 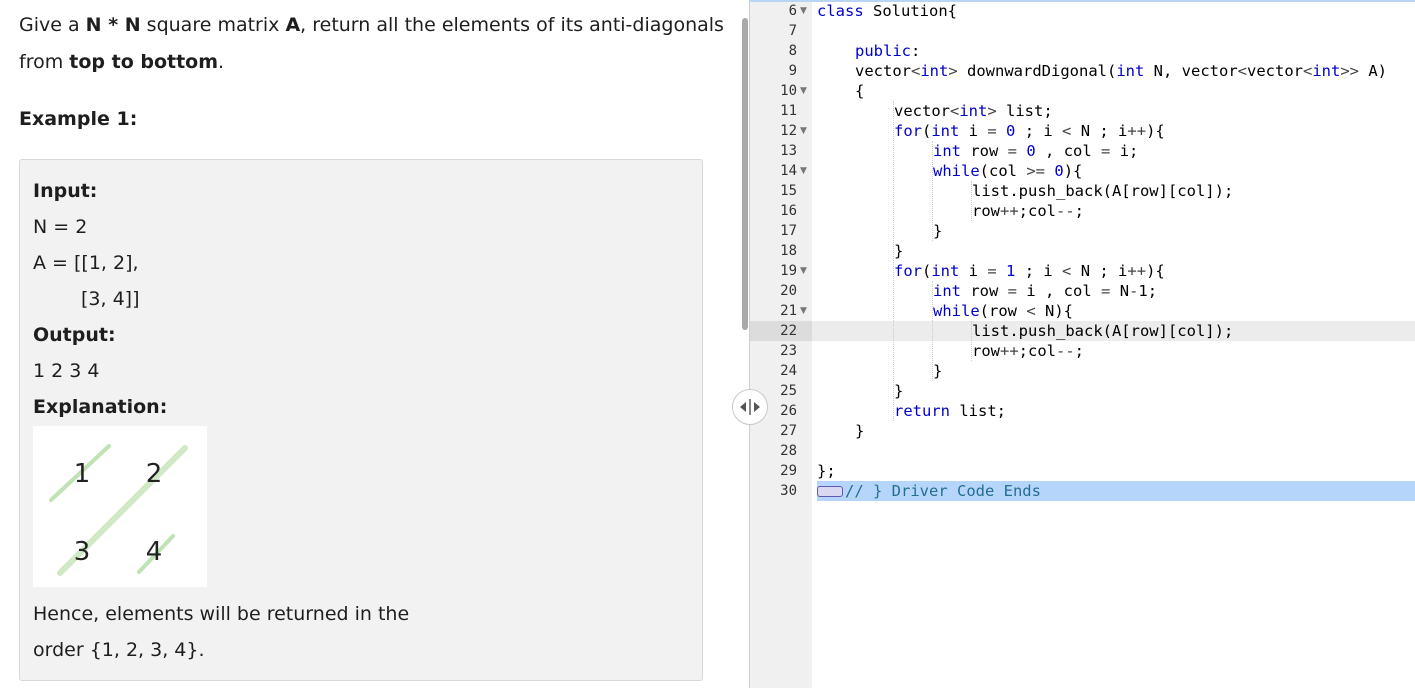 What do you see at coordinates (992, 111) in the screenshot?
I see `code-token: >` at bounding box center [992, 111].